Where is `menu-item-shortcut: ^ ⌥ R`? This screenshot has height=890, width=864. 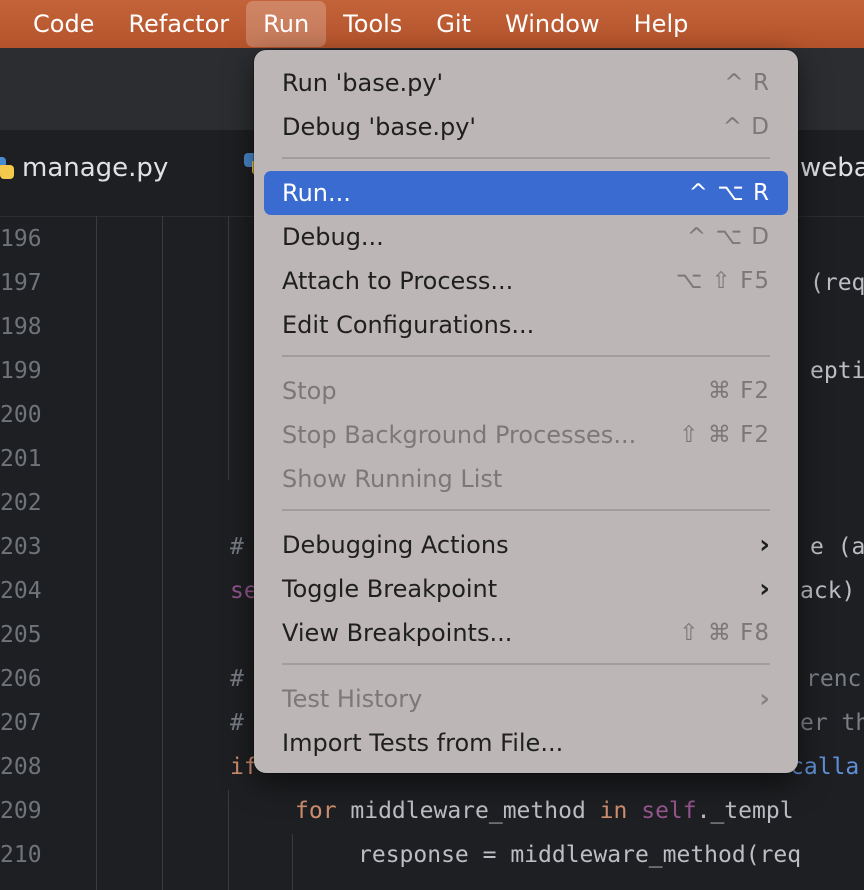
menu-item-shortcut: ^ ⌥ R is located at coordinates (729, 193).